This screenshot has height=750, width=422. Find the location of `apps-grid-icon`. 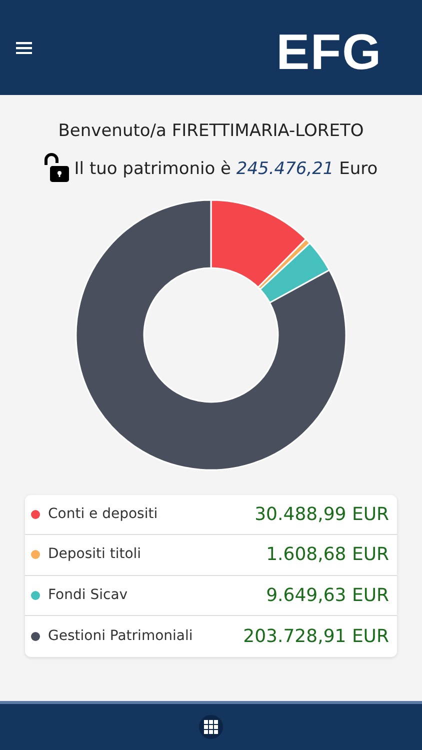

apps-grid-icon is located at coordinates (211, 727).